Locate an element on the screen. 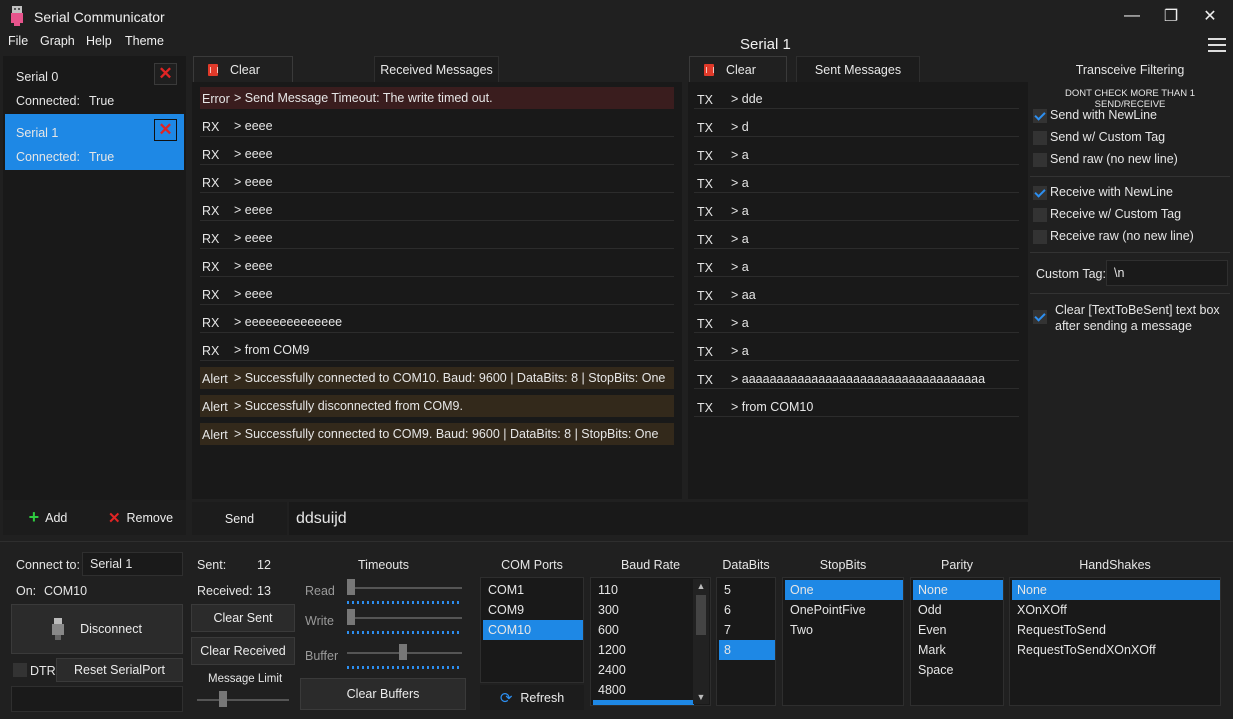 This screenshot has height=719, width=1233. message-row: RX > eeee is located at coordinates (437, 182).